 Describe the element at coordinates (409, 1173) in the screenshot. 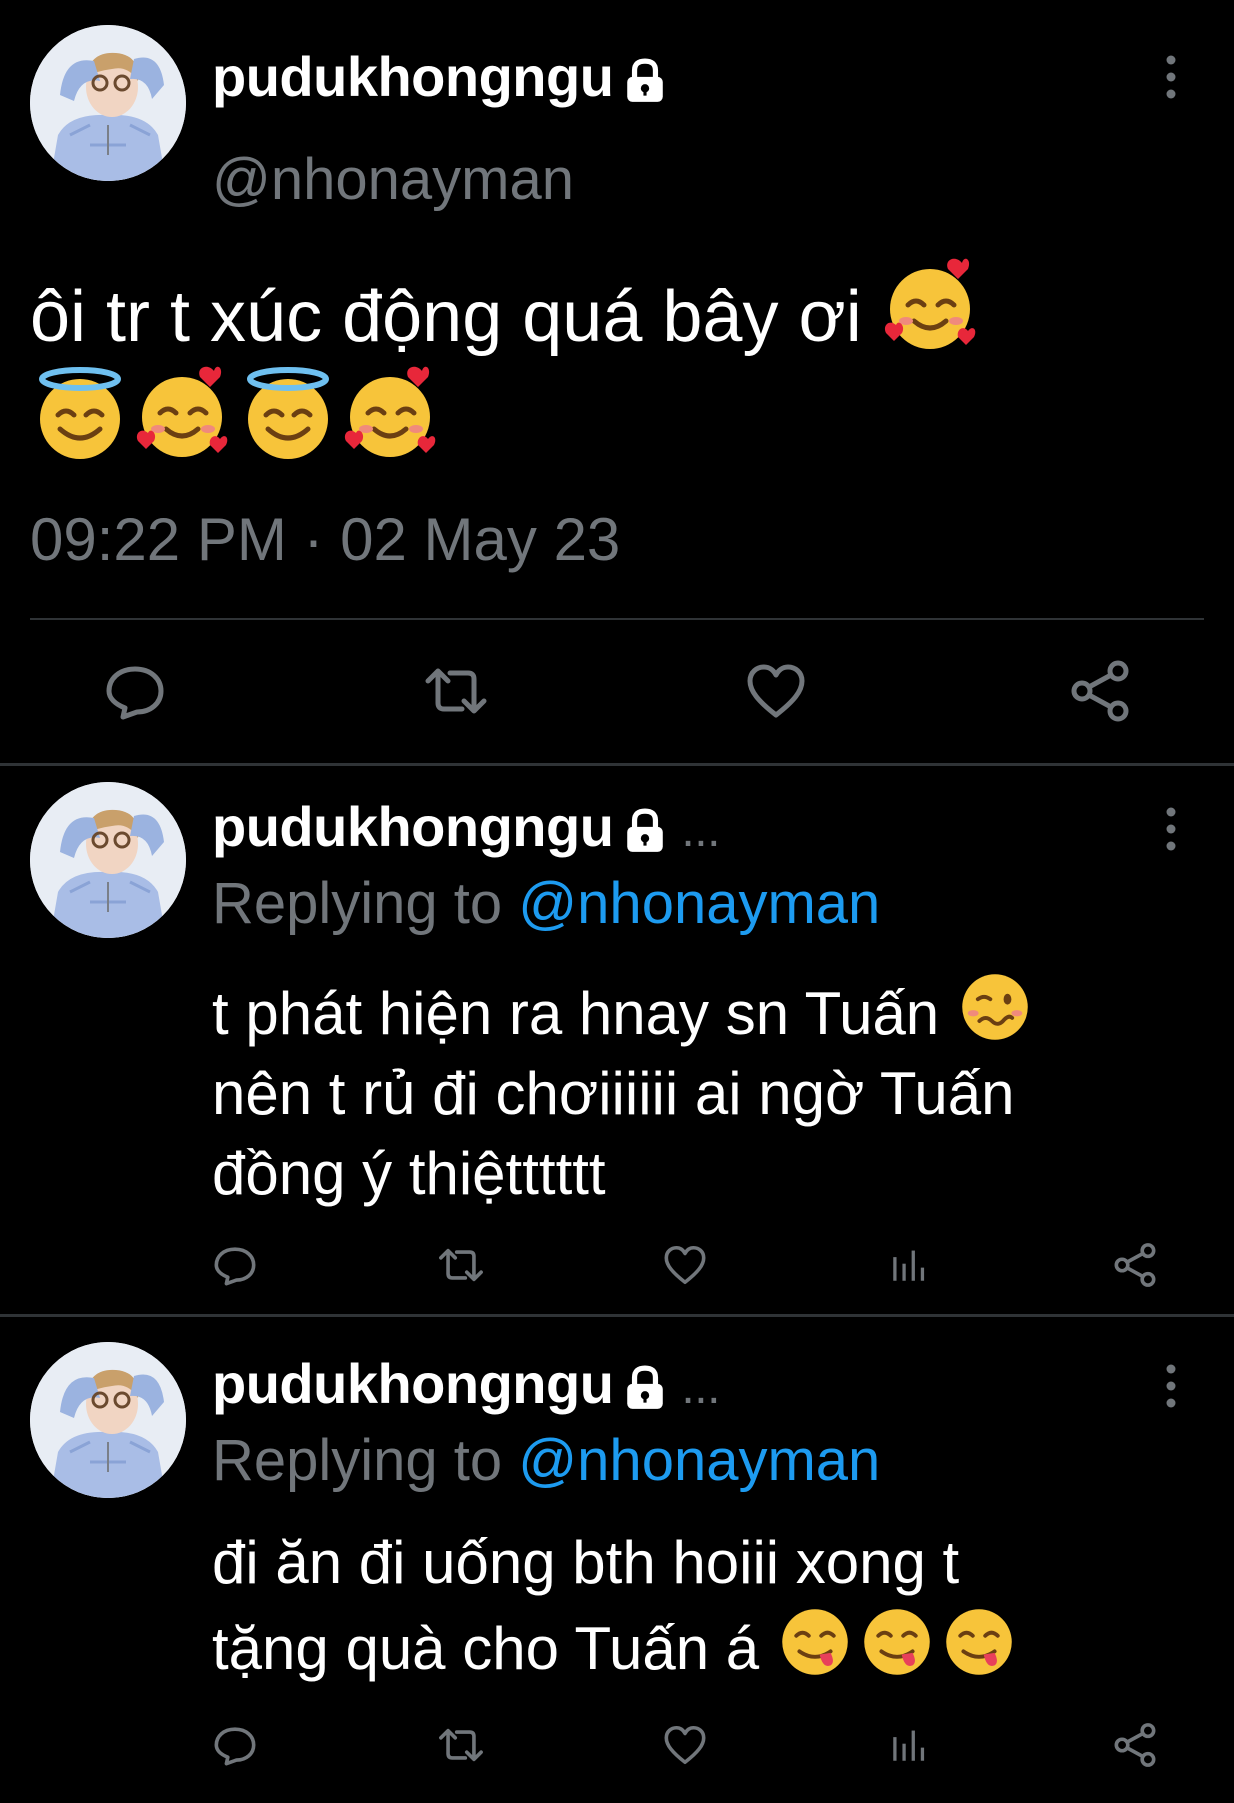

I see `tweet-text-line: đồng ý thiệtttttt` at that location.